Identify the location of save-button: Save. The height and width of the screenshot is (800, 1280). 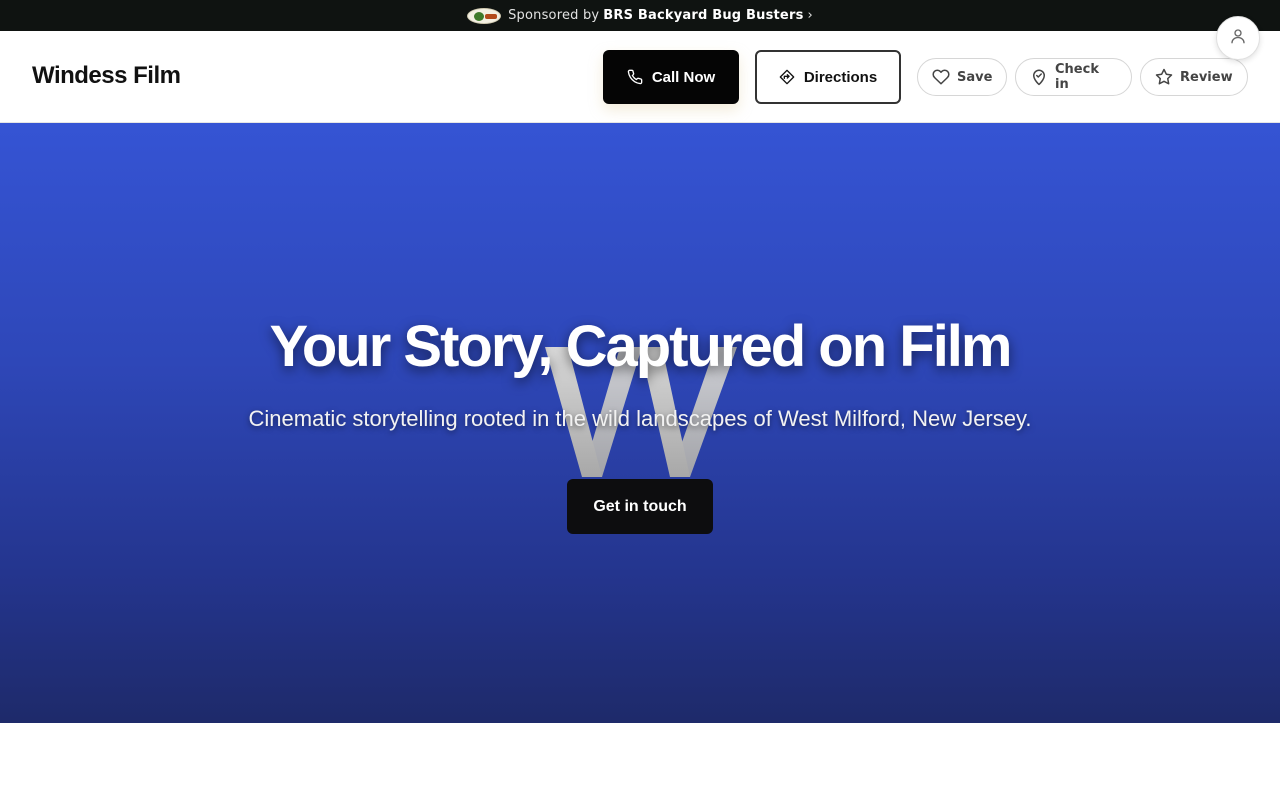
(962, 77).